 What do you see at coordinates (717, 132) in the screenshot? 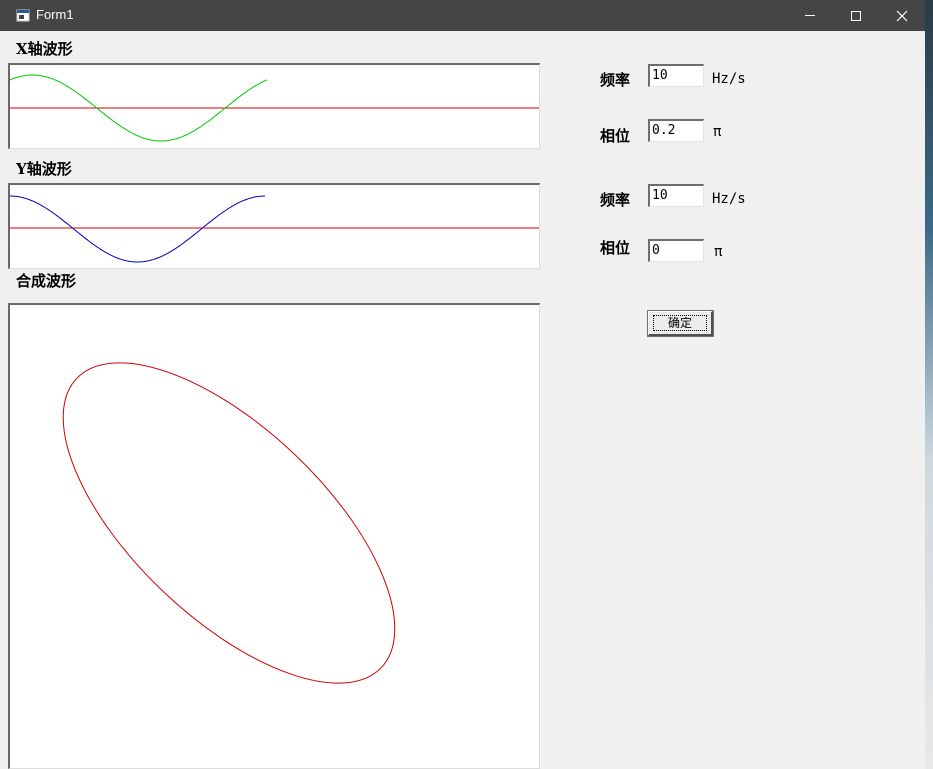
I see `x-phase-unit: π` at bounding box center [717, 132].